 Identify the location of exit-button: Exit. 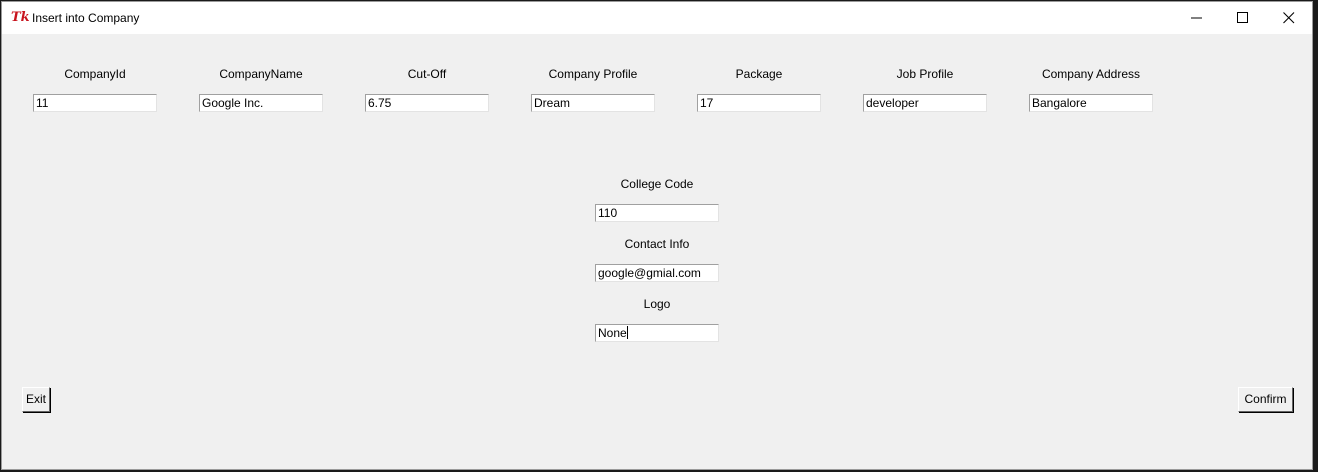
(36, 399).